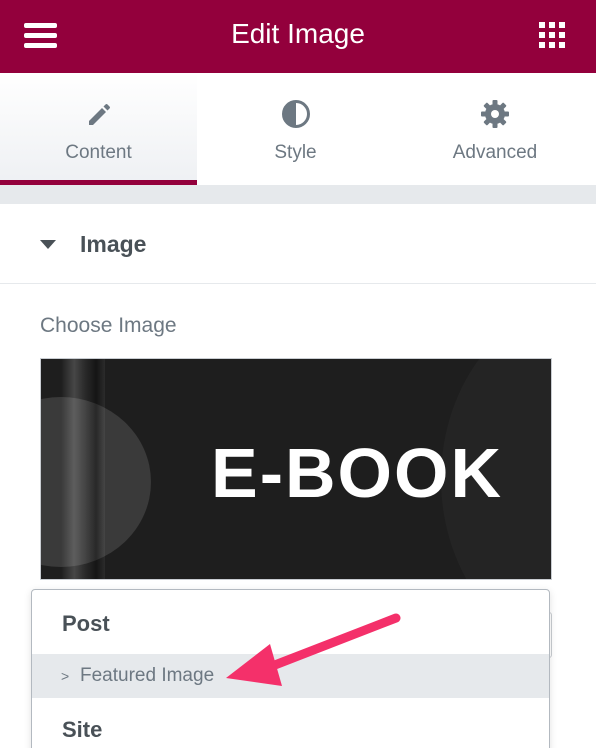 The height and width of the screenshot is (748, 596). I want to click on section-image-toggle: Image, so click(298, 244).